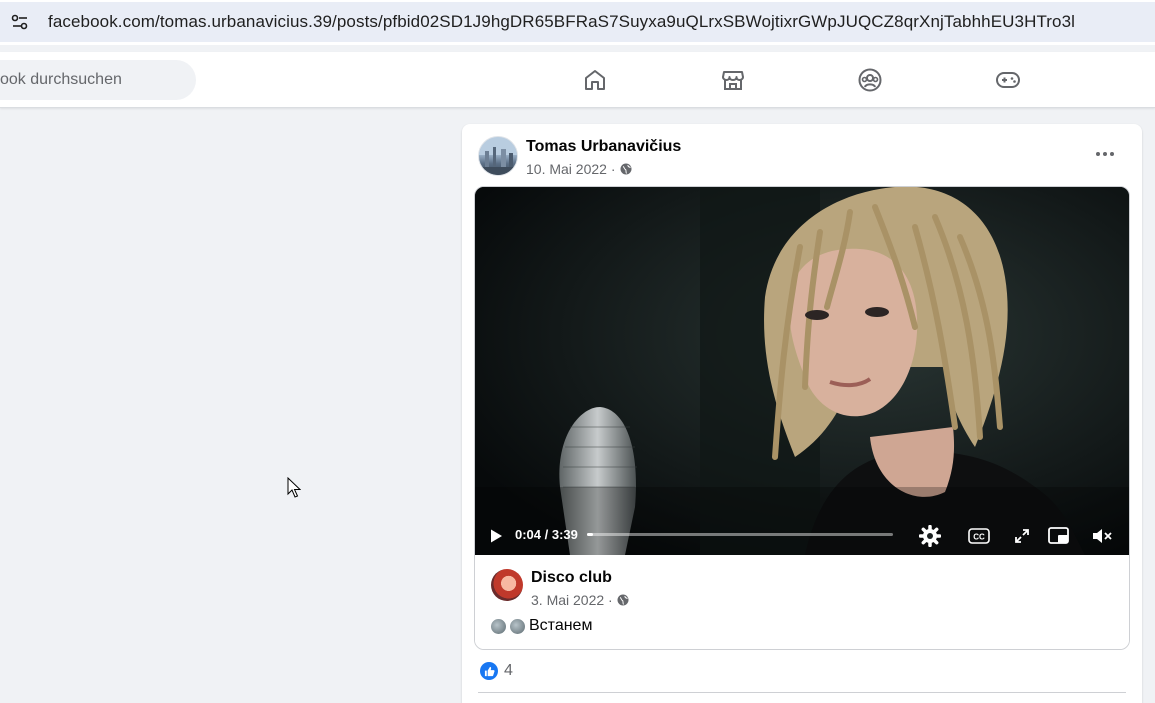  I want to click on post-author-name: Tomas Urbanavičius, so click(603, 147).